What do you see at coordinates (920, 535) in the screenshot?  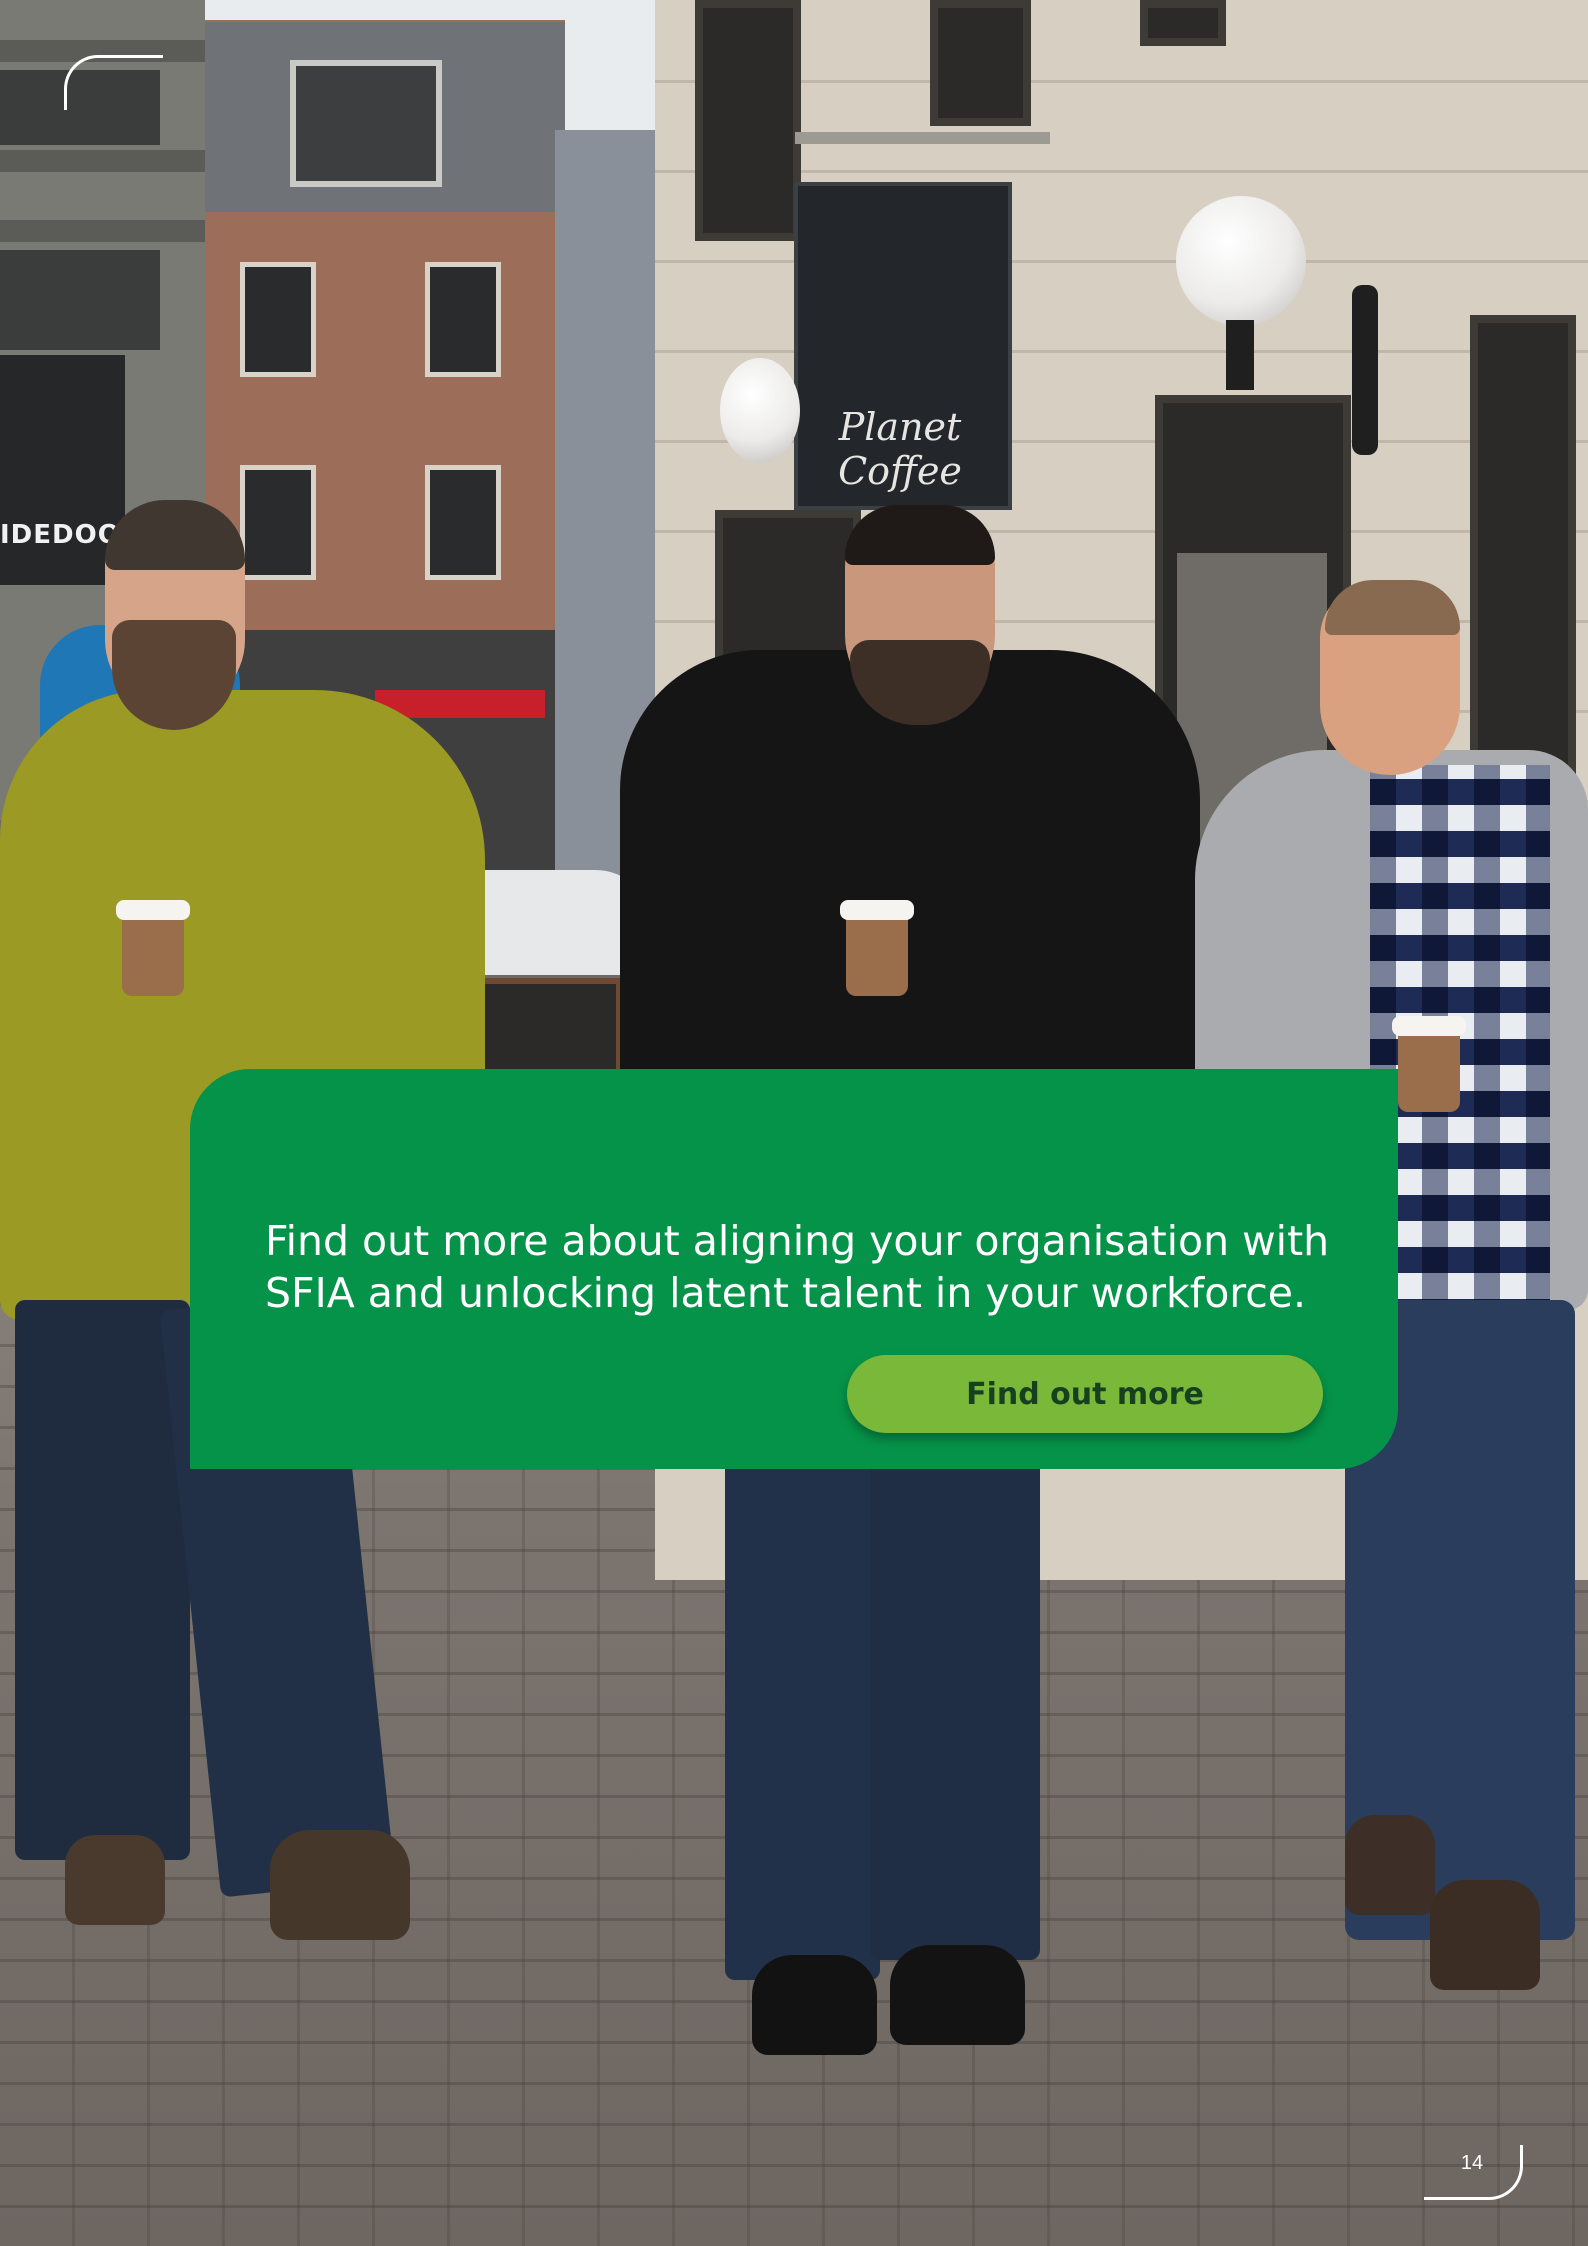 I see `middle-person-hair` at bounding box center [920, 535].